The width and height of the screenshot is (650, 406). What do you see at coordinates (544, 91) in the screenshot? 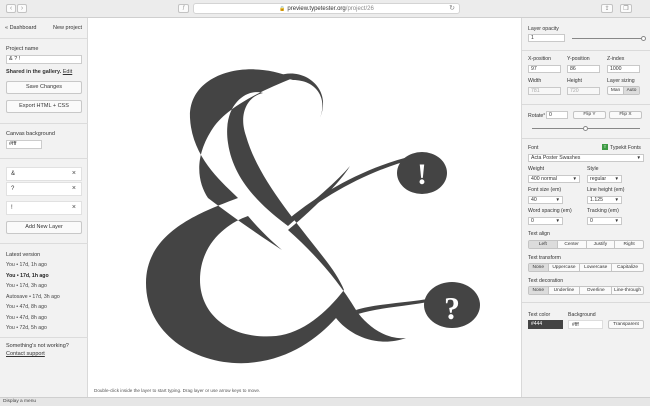
I see `width-input: 781` at bounding box center [544, 91].